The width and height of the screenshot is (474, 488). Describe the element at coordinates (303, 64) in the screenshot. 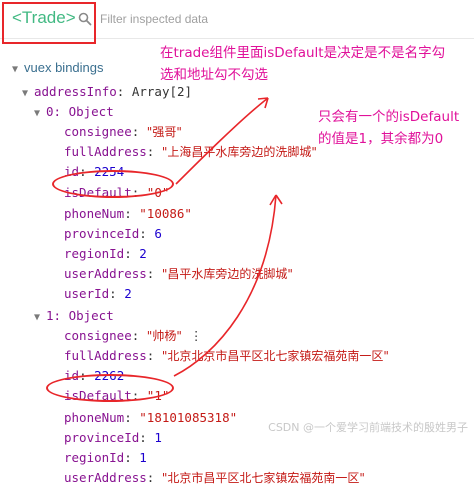

I see `annotation-note-isdefault-purpose: 在trade组件里面isDefault是决定是不是名字勾 选和地址勾不勾选` at that location.